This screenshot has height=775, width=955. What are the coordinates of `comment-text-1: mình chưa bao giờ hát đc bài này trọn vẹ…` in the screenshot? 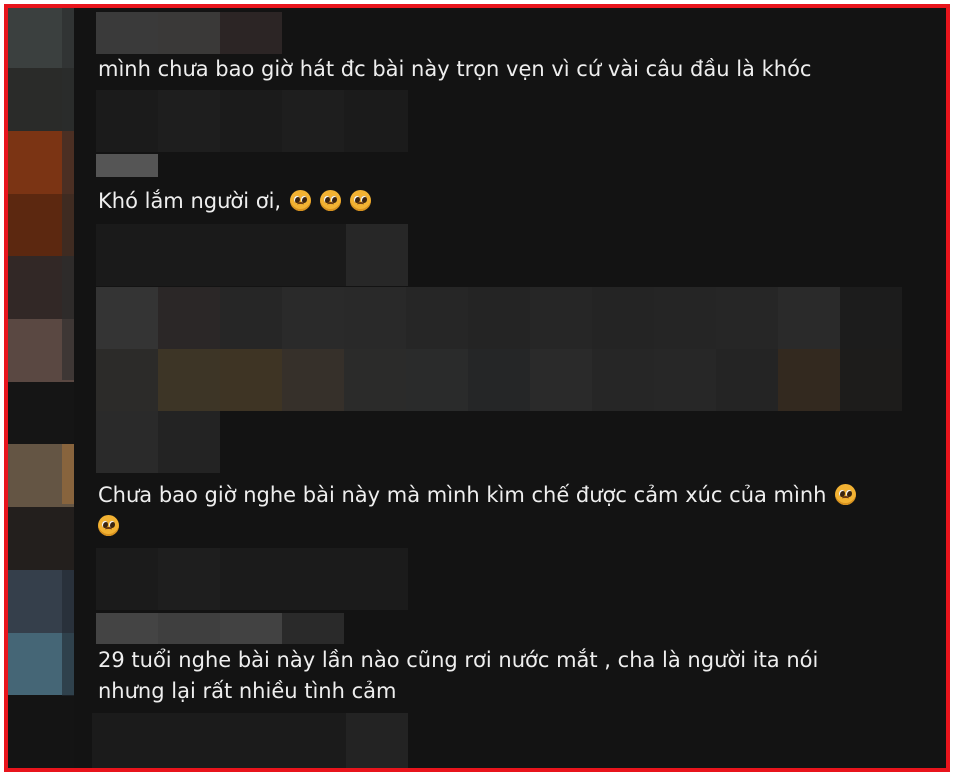 It's located at (455, 69).